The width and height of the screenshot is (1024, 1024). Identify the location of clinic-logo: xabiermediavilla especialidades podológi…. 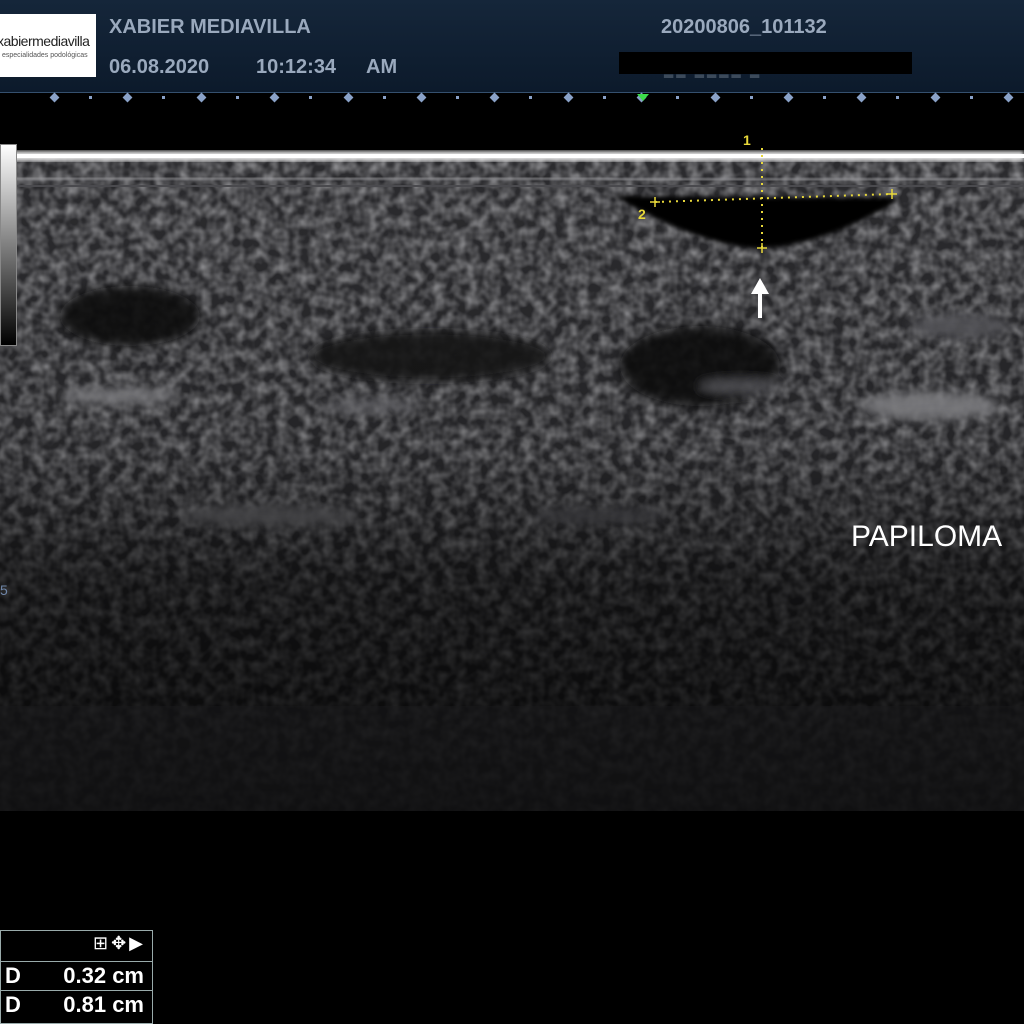
(48, 45).